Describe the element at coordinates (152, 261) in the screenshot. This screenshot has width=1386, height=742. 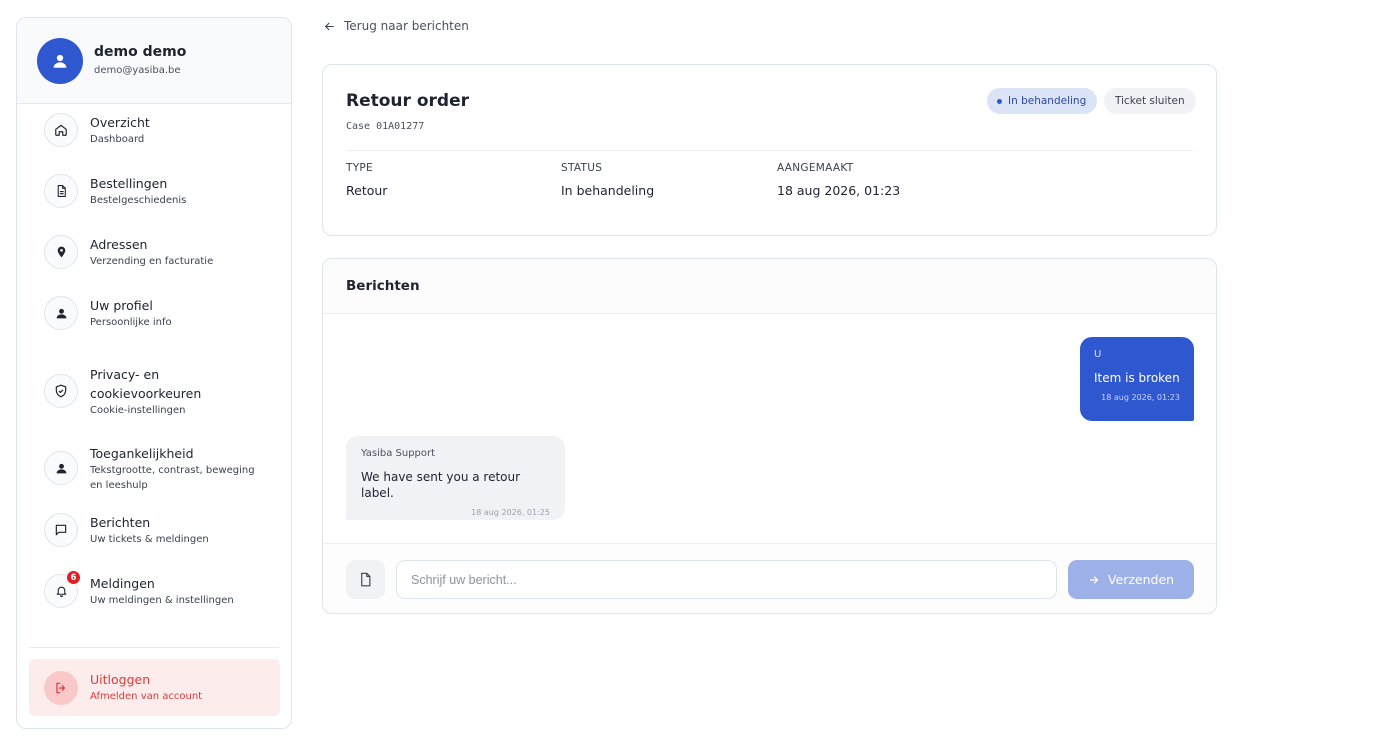
I see `sidebar-item-sublabel: Verzending en facturatie` at that location.